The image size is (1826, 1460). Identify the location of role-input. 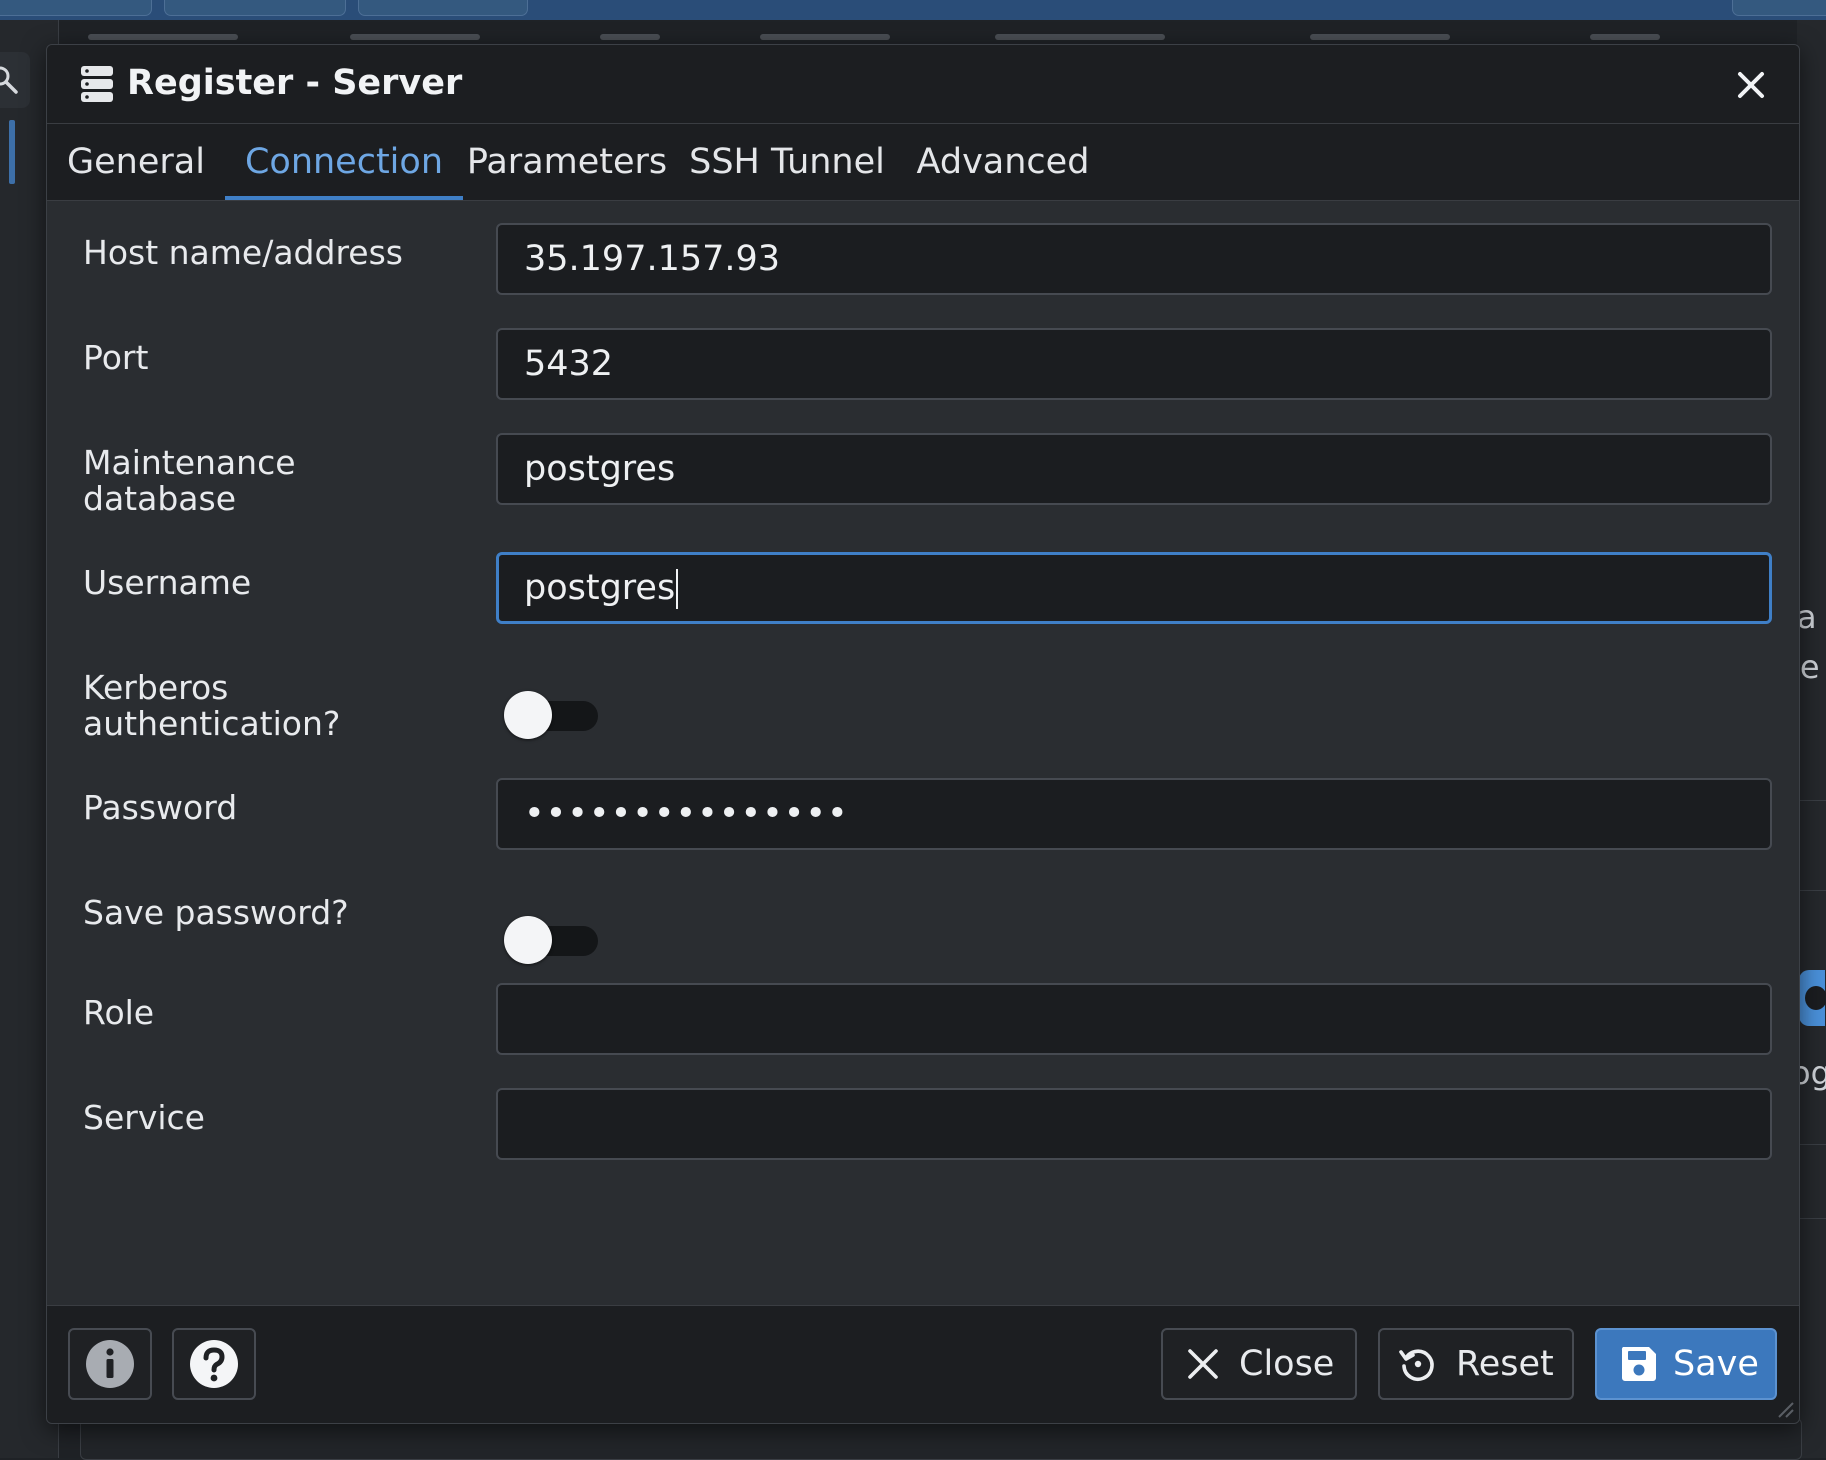
(1134, 1019).